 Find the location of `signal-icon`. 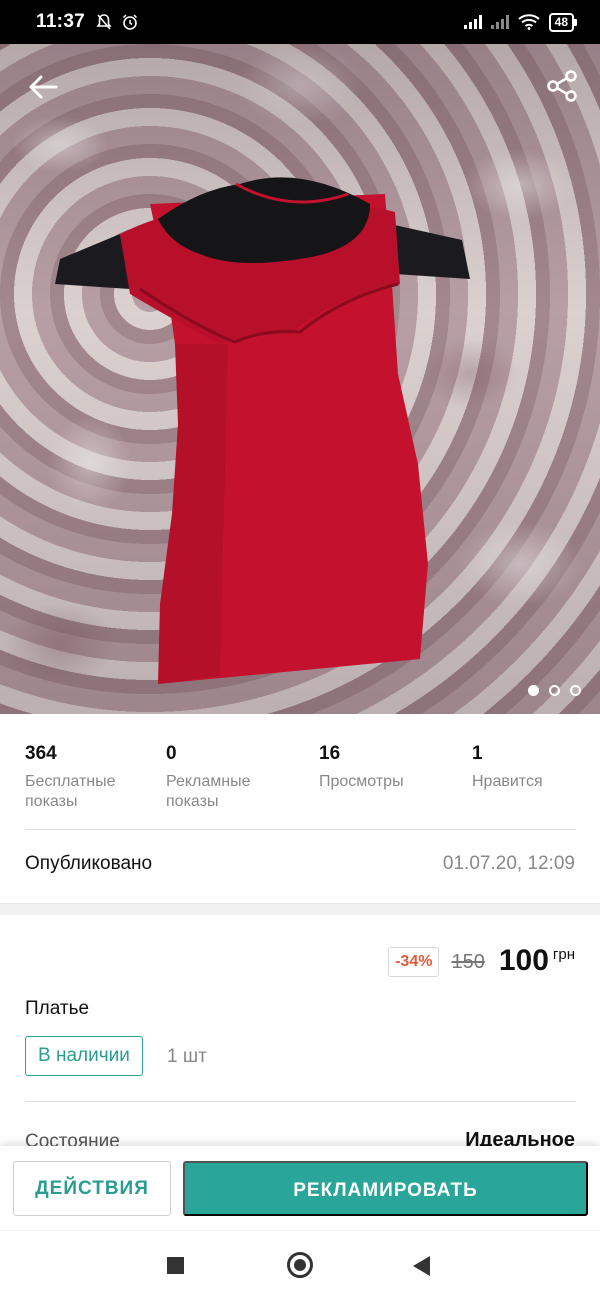

signal-icon is located at coordinates (472, 22).